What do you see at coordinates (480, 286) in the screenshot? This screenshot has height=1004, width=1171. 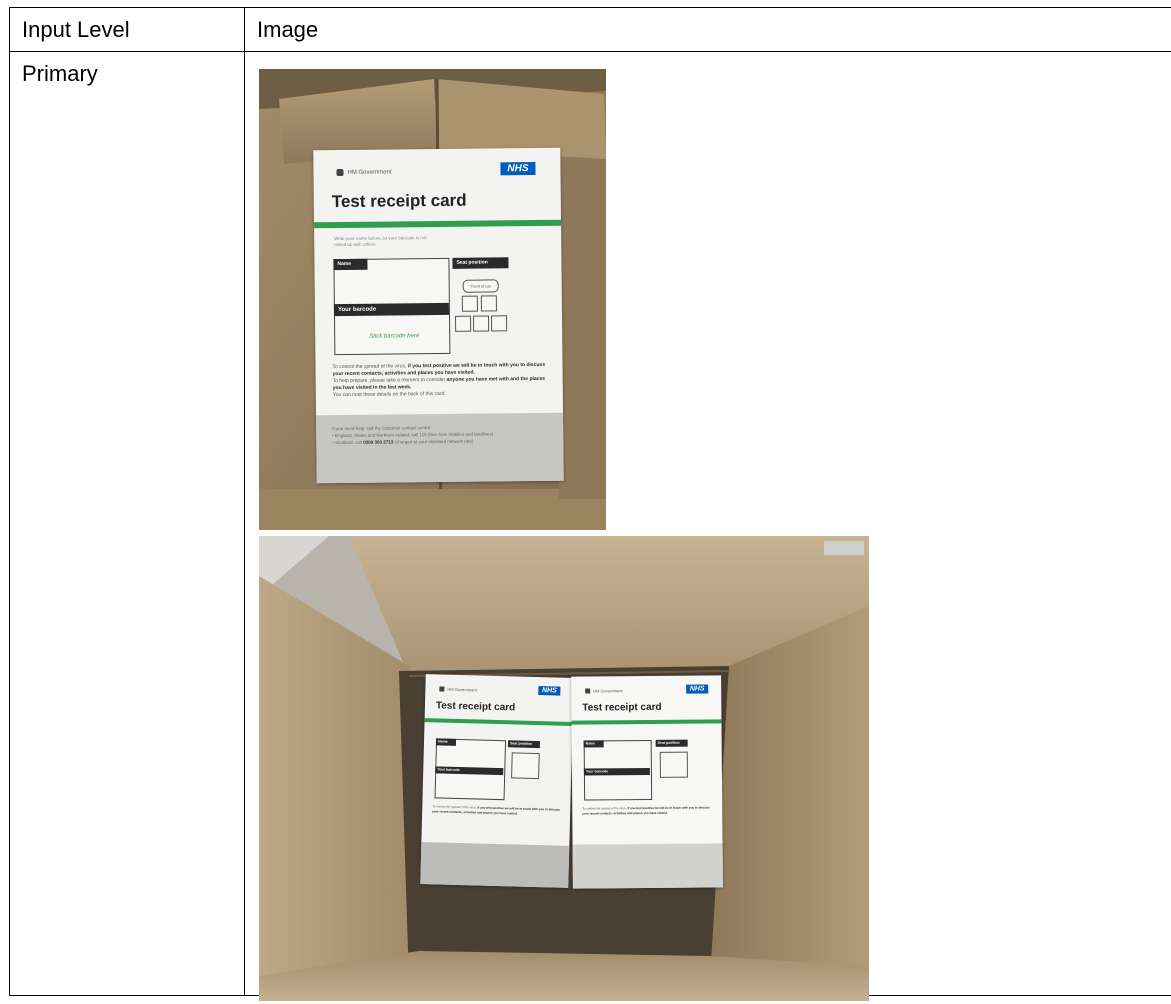 I see `front-of-car-label: Front of car` at bounding box center [480, 286].